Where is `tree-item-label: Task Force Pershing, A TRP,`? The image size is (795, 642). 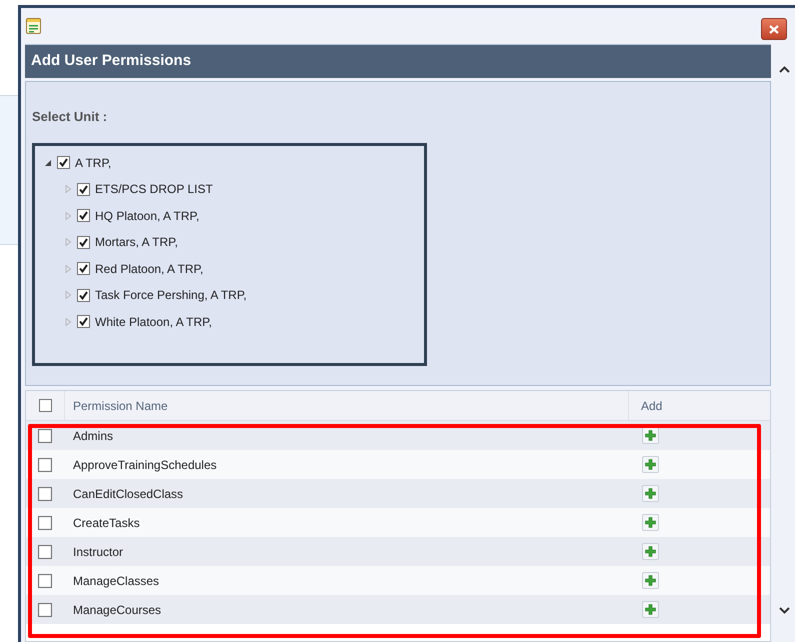 tree-item-label: Task Force Pershing, A TRP, is located at coordinates (171, 295).